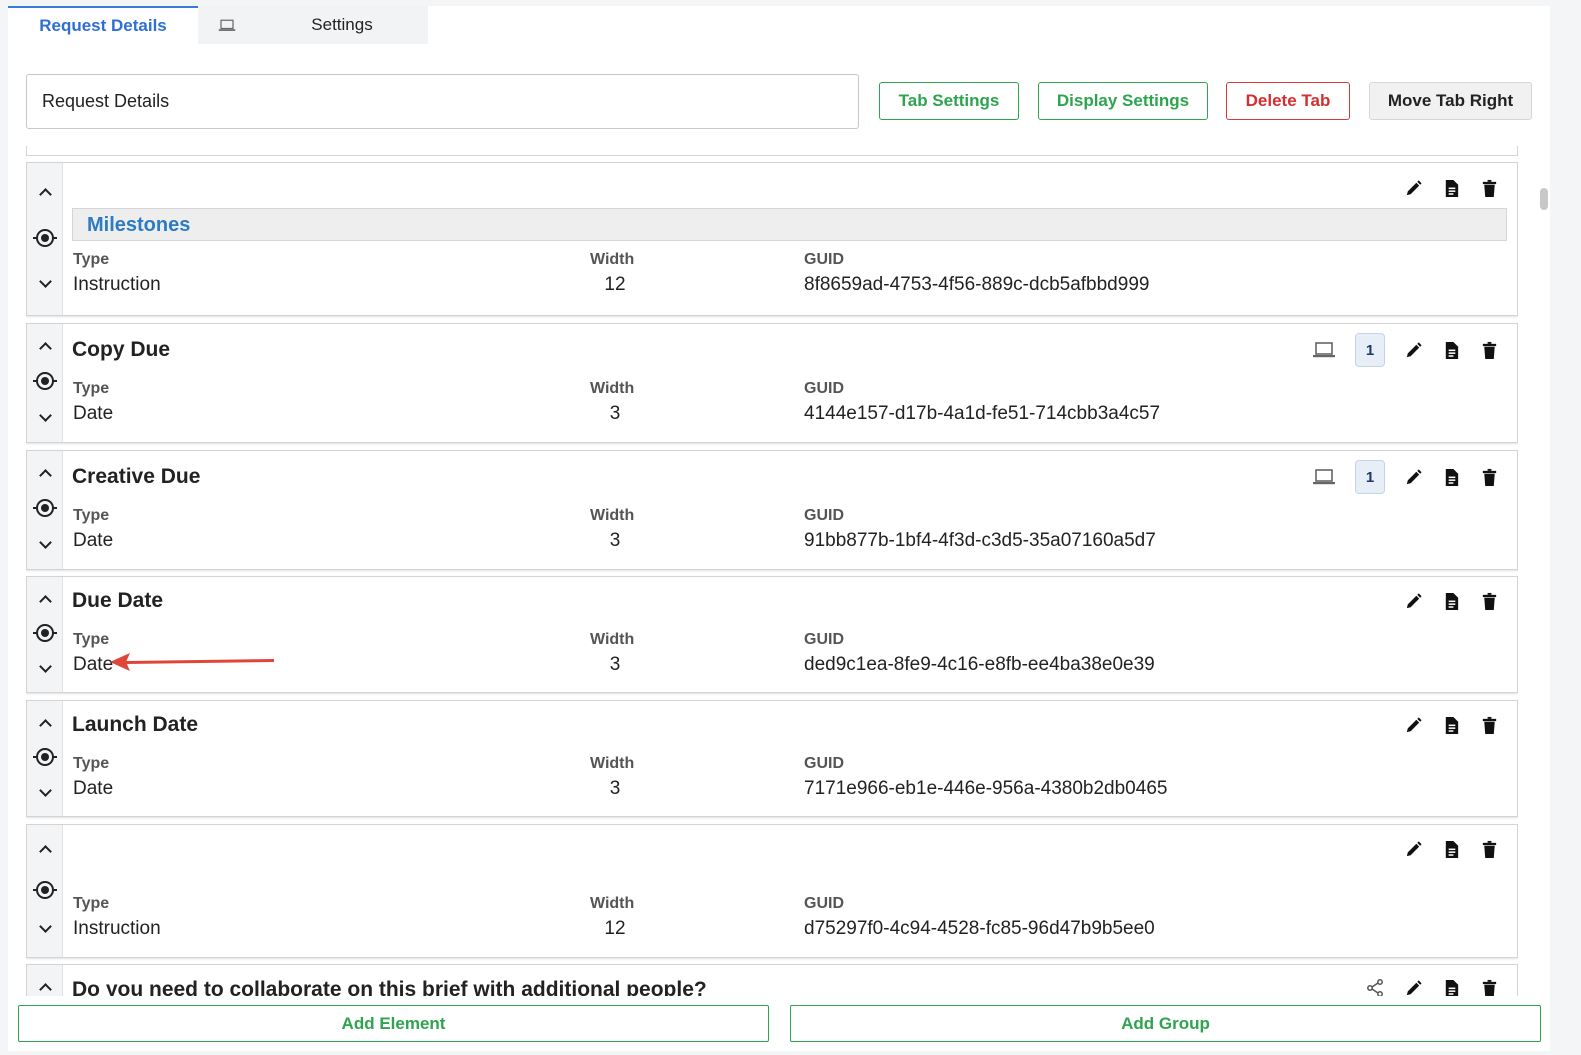 This screenshot has width=1581, height=1055. Describe the element at coordinates (135, 724) in the screenshot. I see `element-title: Launch Date` at that location.